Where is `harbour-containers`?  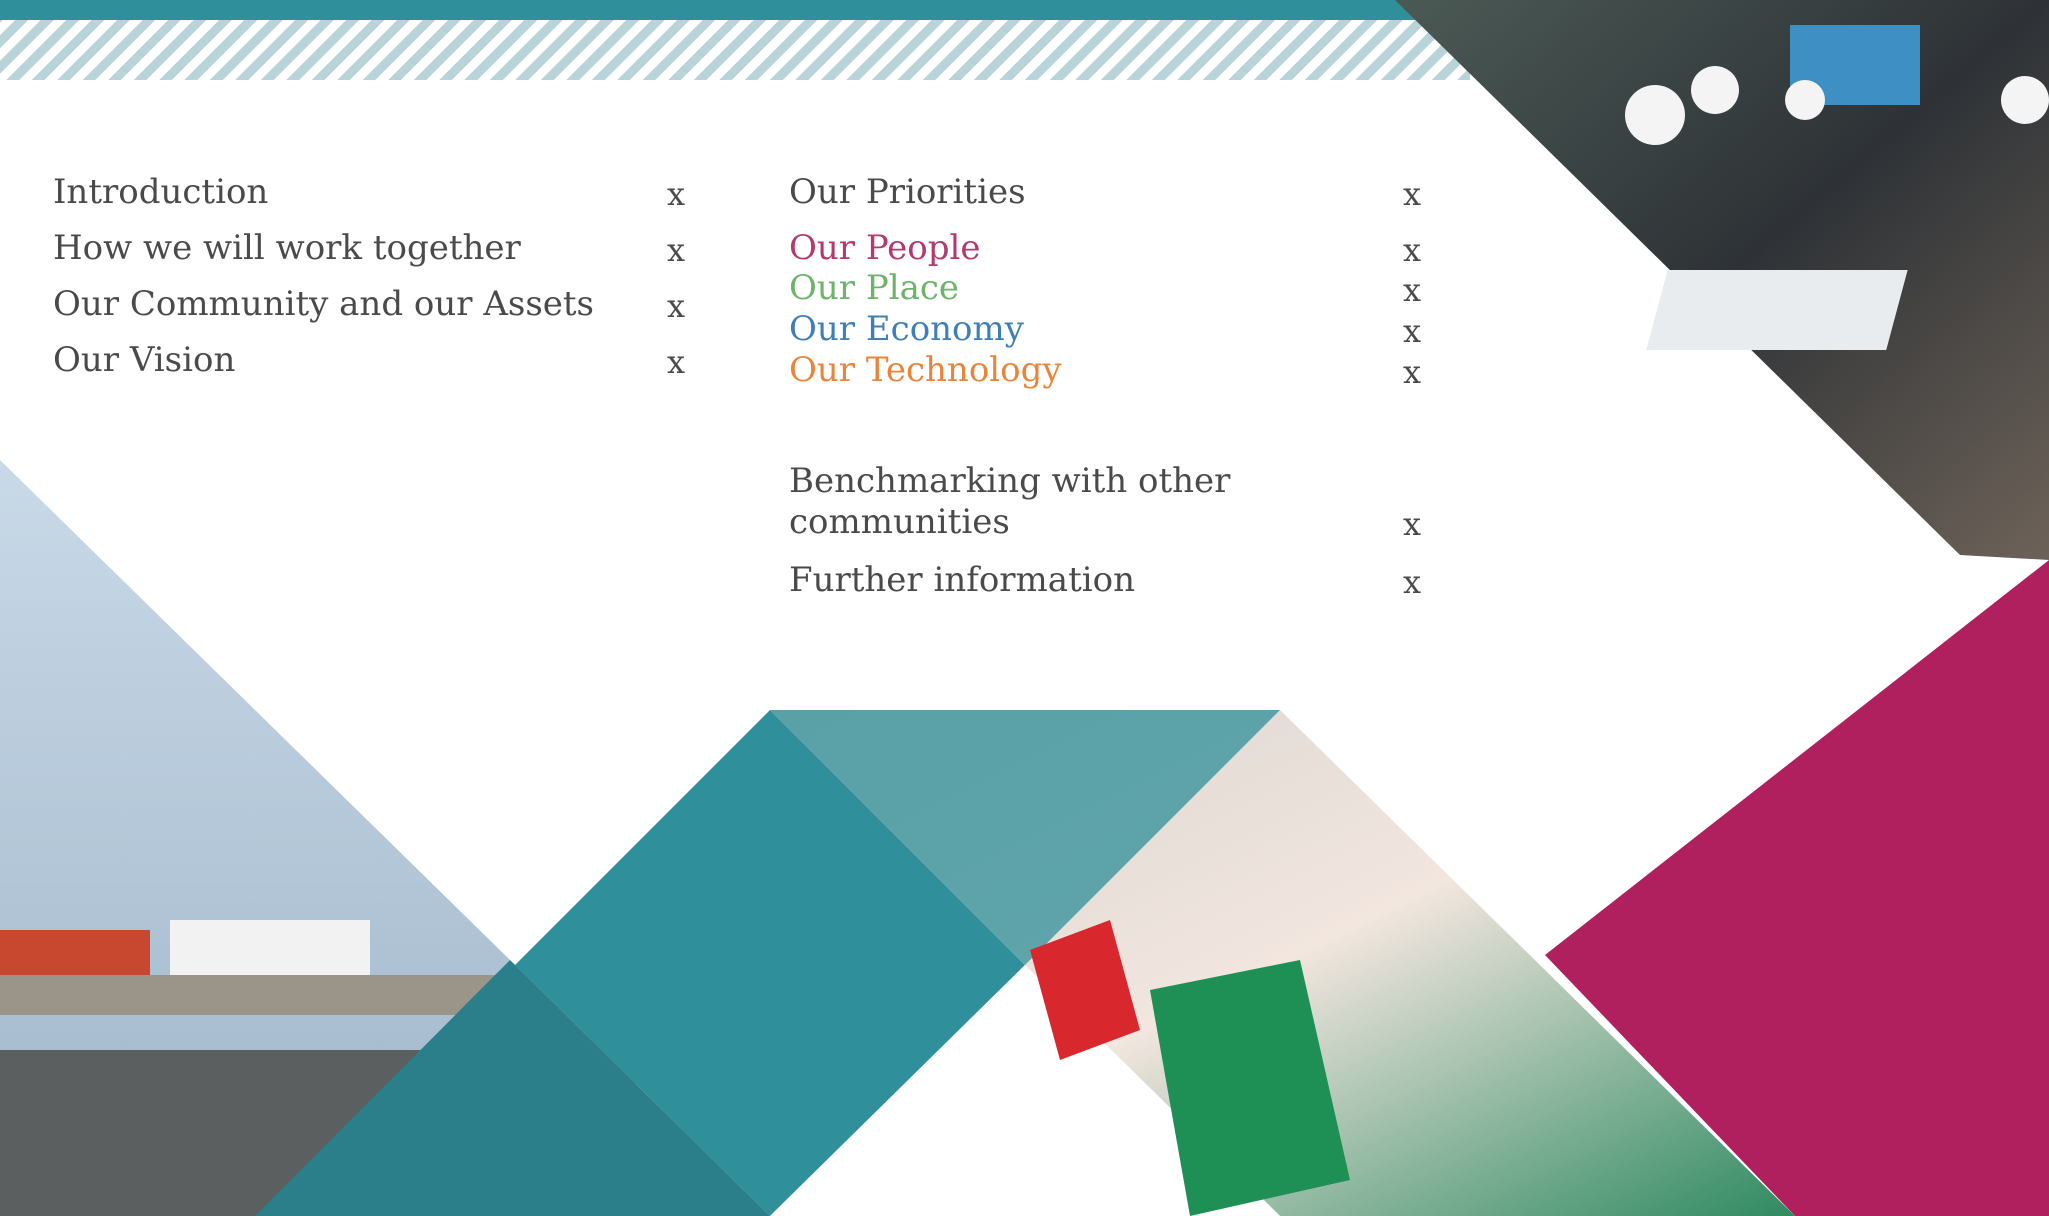
harbour-containers is located at coordinates (75, 952).